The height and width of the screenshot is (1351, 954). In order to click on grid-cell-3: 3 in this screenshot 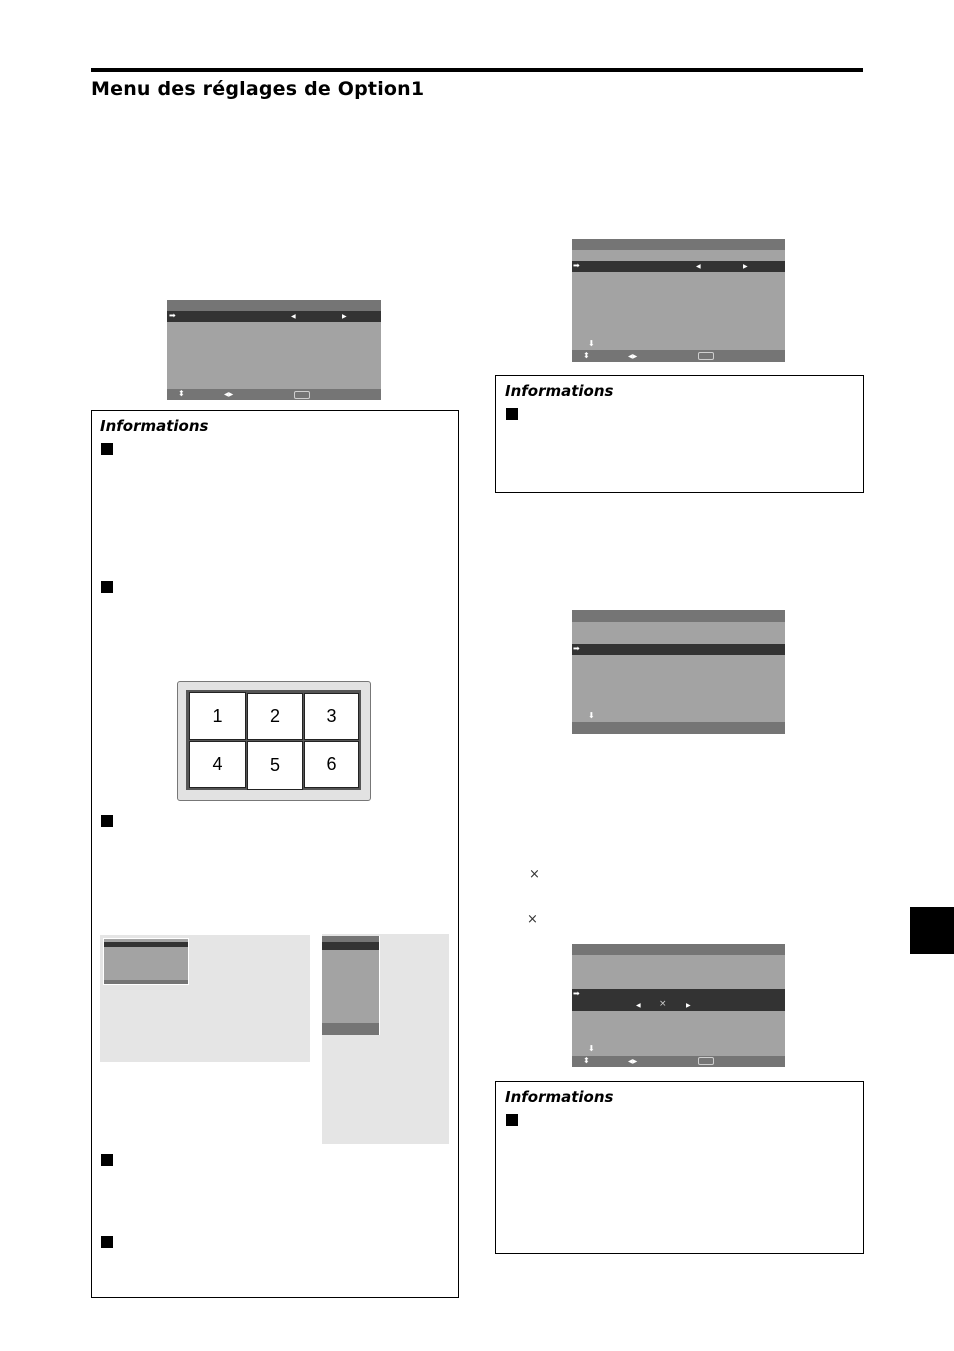, I will do `click(331, 716)`.